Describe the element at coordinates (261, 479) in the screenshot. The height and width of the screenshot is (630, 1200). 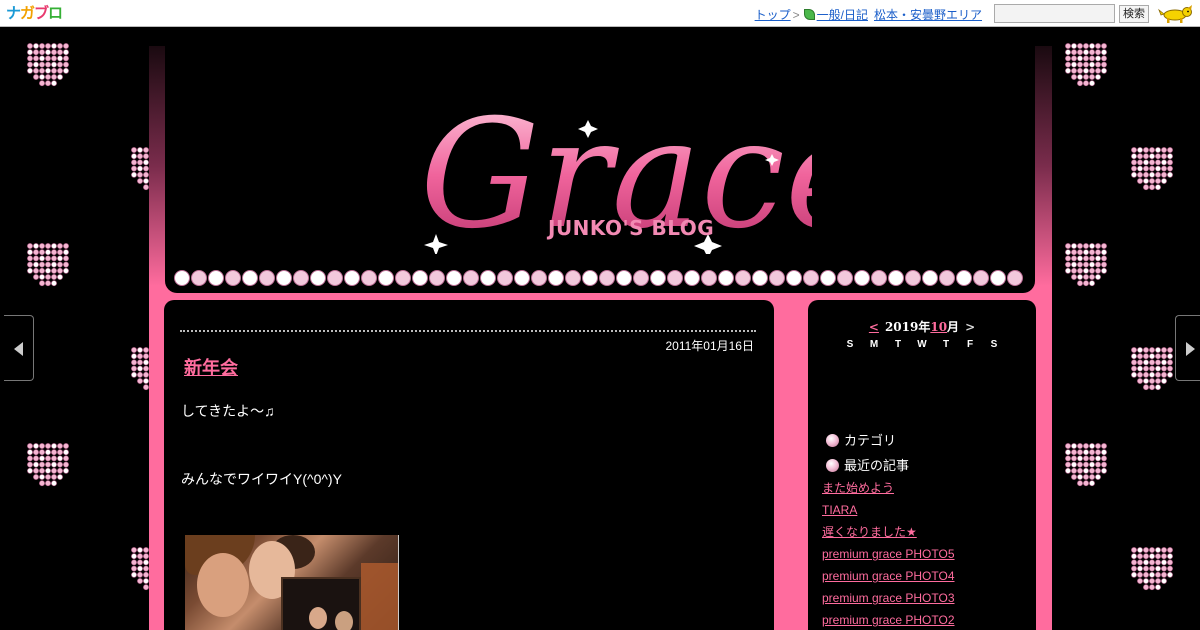
I see `entry-body-line: みんなでワイワイY(^0^)Y` at that location.